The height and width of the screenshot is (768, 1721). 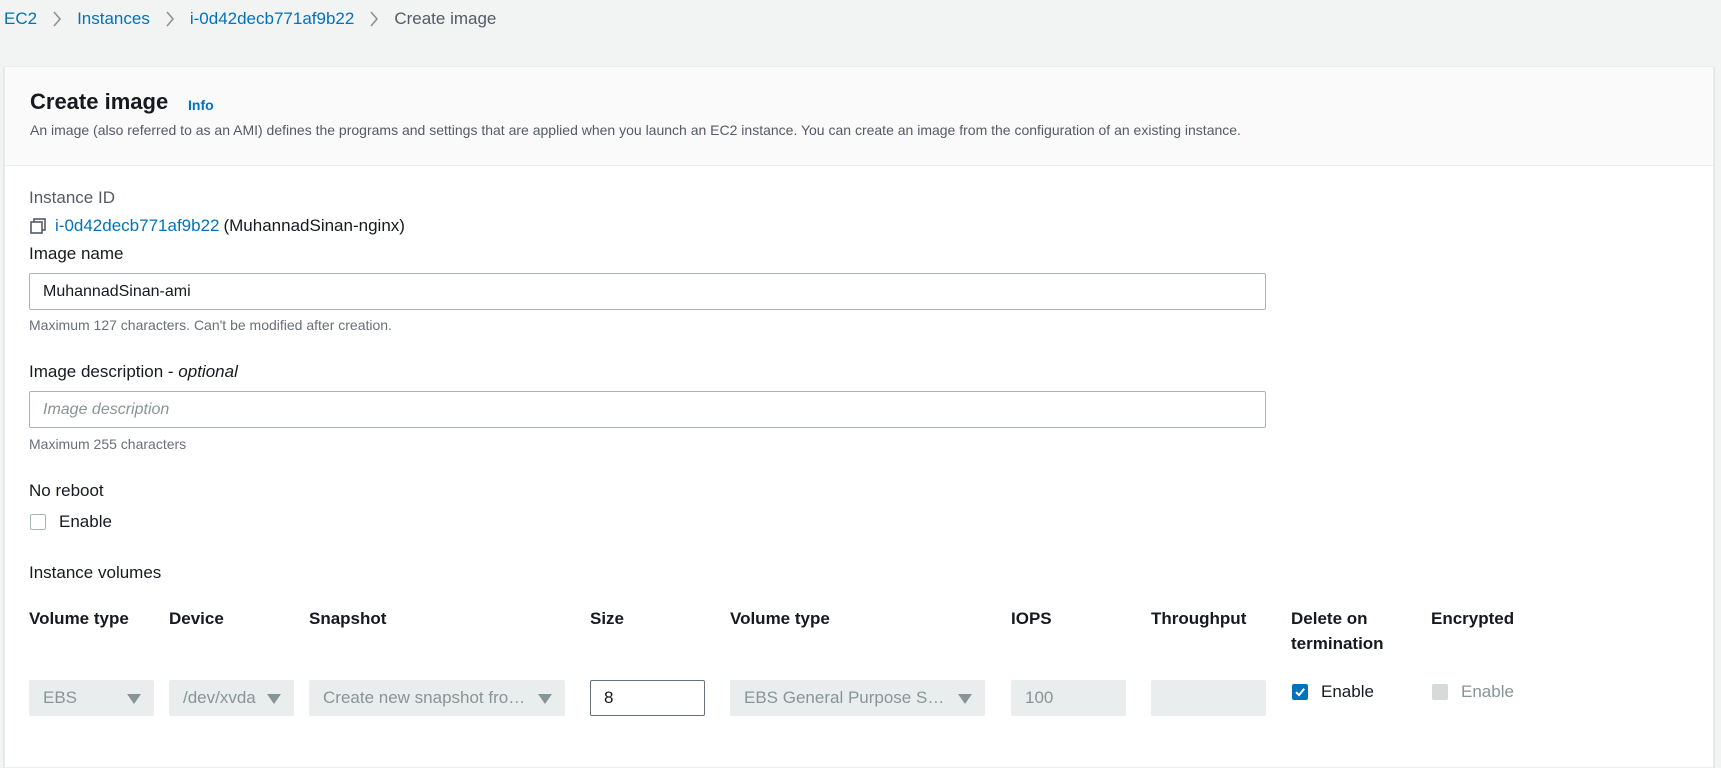 What do you see at coordinates (113, 19) in the screenshot?
I see `breadcrumb-instances: Instances` at bounding box center [113, 19].